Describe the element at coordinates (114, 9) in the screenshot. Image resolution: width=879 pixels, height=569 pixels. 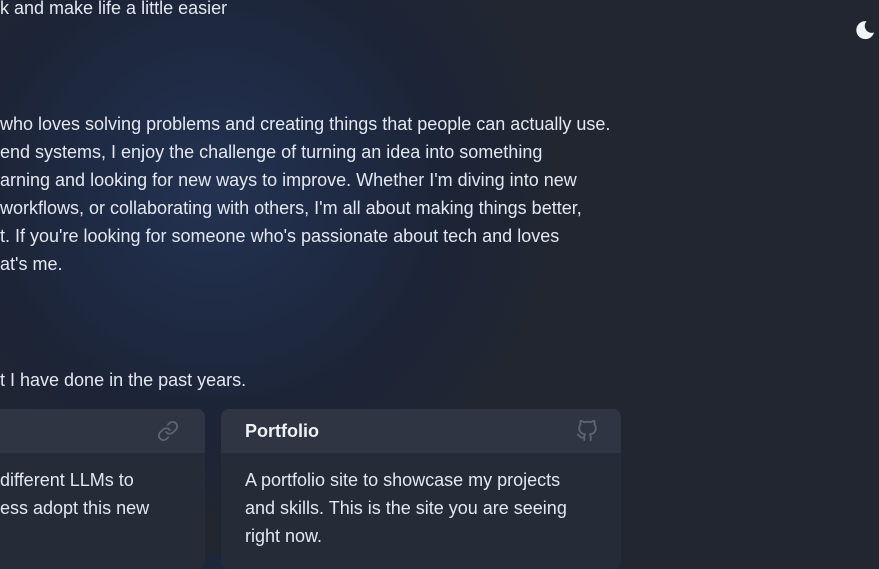
I see `hero-tagline: k and make life a little easier` at that location.